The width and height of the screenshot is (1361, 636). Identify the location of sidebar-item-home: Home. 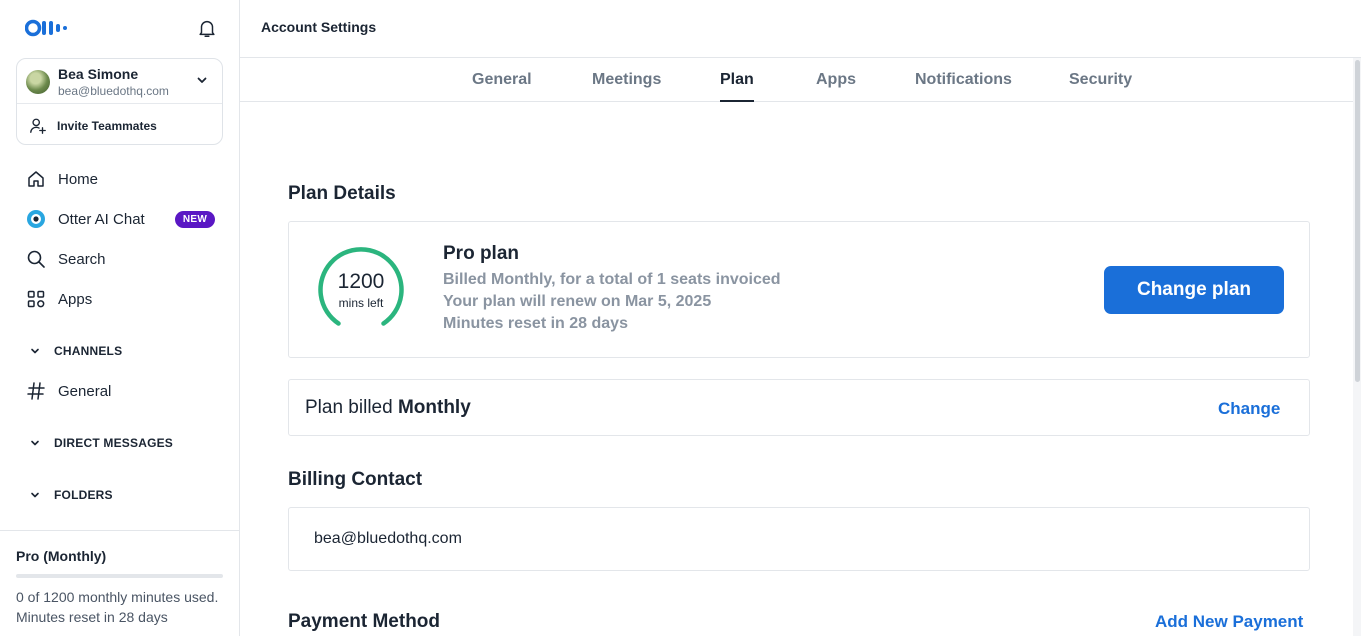
(62, 179).